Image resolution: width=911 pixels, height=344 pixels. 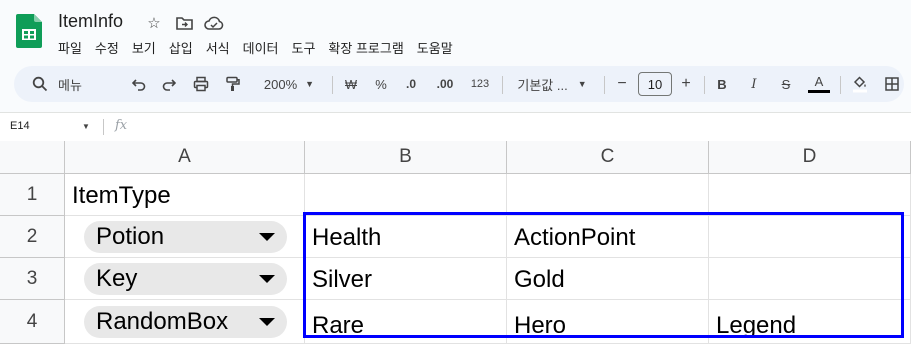 I want to click on menu-item-tools: 도구, so click(x=304, y=47).